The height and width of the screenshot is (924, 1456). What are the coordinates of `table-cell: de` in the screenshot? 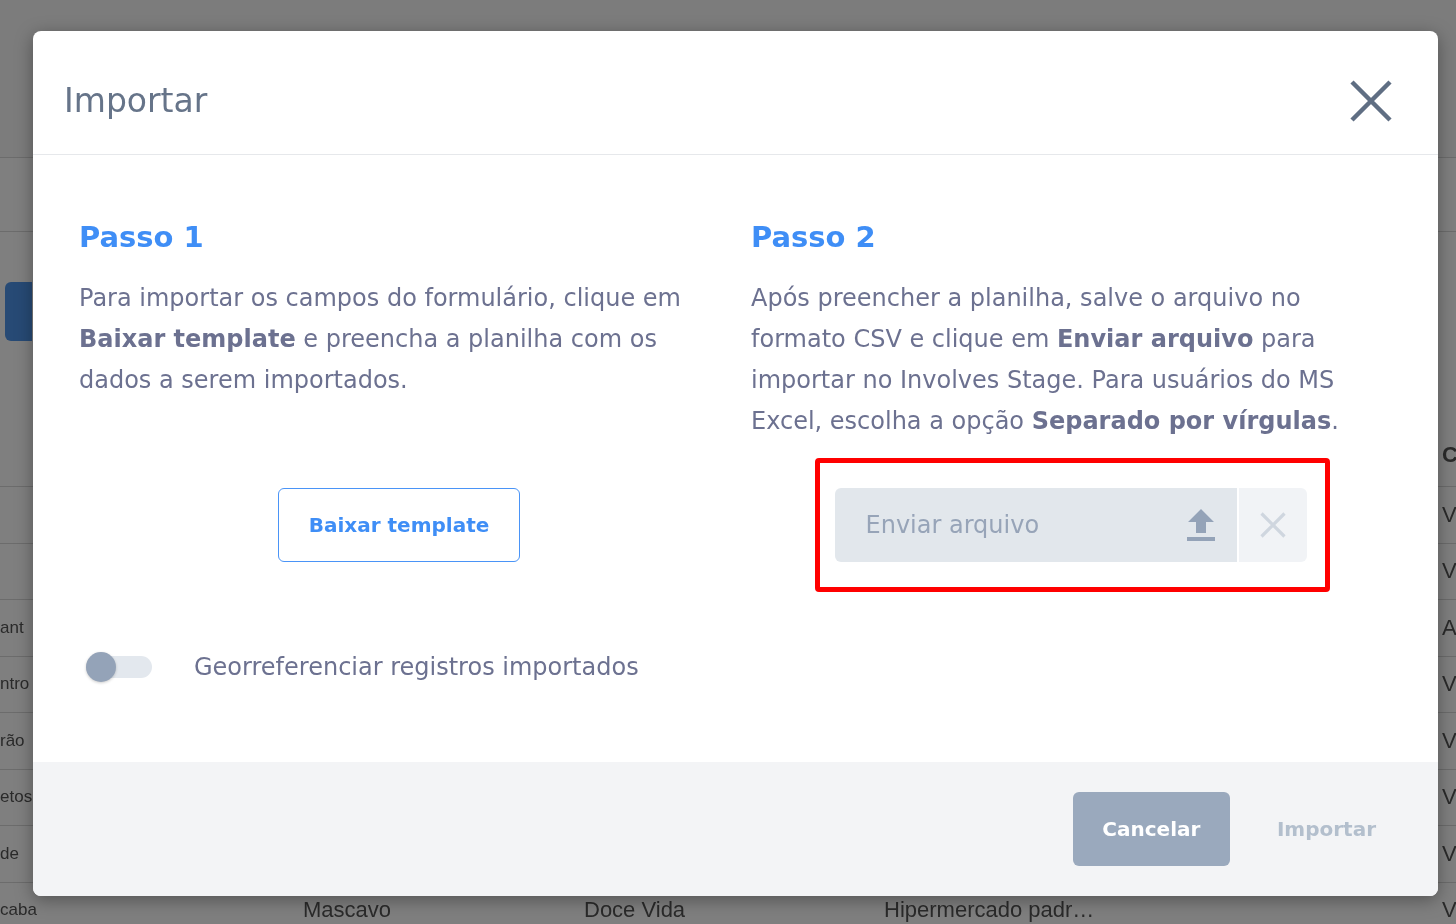 It's located at (9, 853).